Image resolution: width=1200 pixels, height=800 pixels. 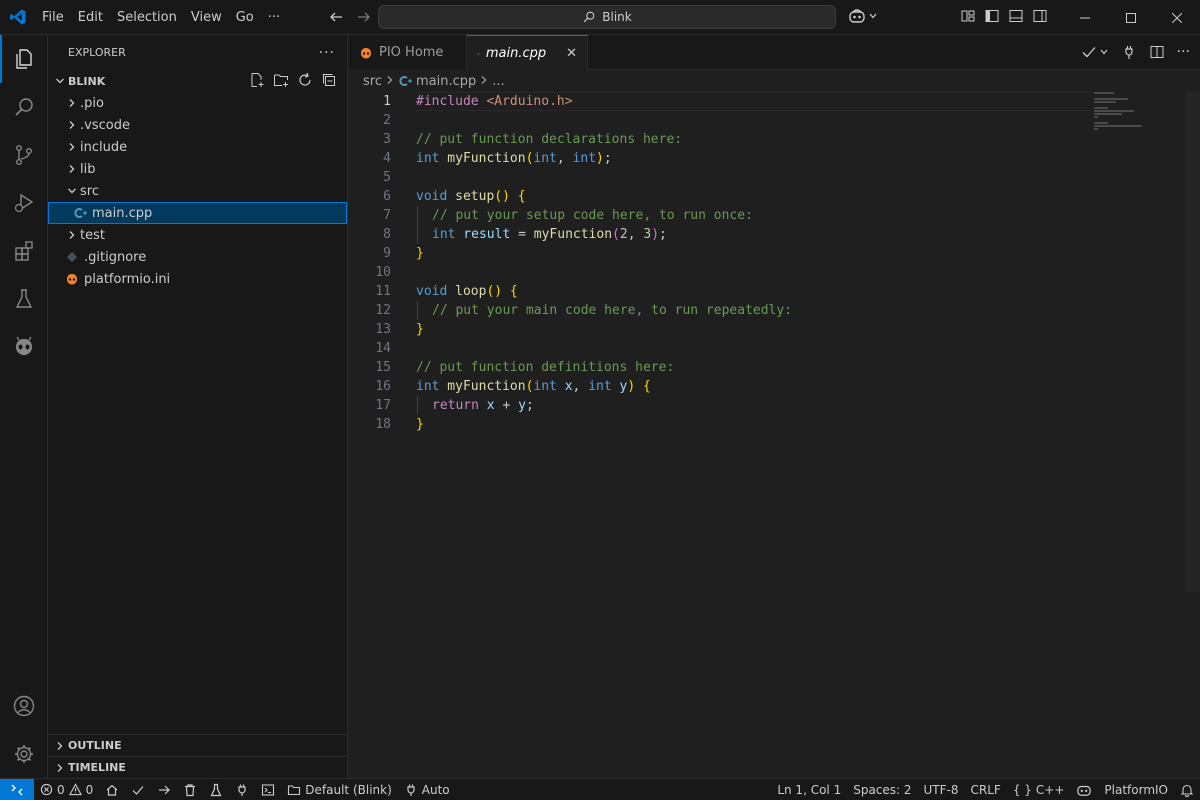 I want to click on bell-icon, so click(x=1187, y=790).